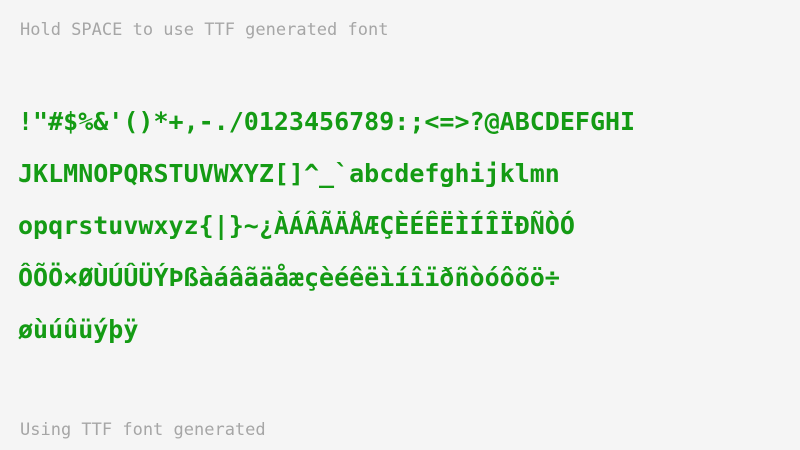 Image resolution: width=800 pixels, height=450 pixels. Describe the element at coordinates (296, 225) in the screenshot. I see `sample-line-3: opqrstuvwxyz{|}~¿ÀÁÂÃÄÅÆÇÈÉÊËÌÍÎÏÐÑÒÓ` at that location.